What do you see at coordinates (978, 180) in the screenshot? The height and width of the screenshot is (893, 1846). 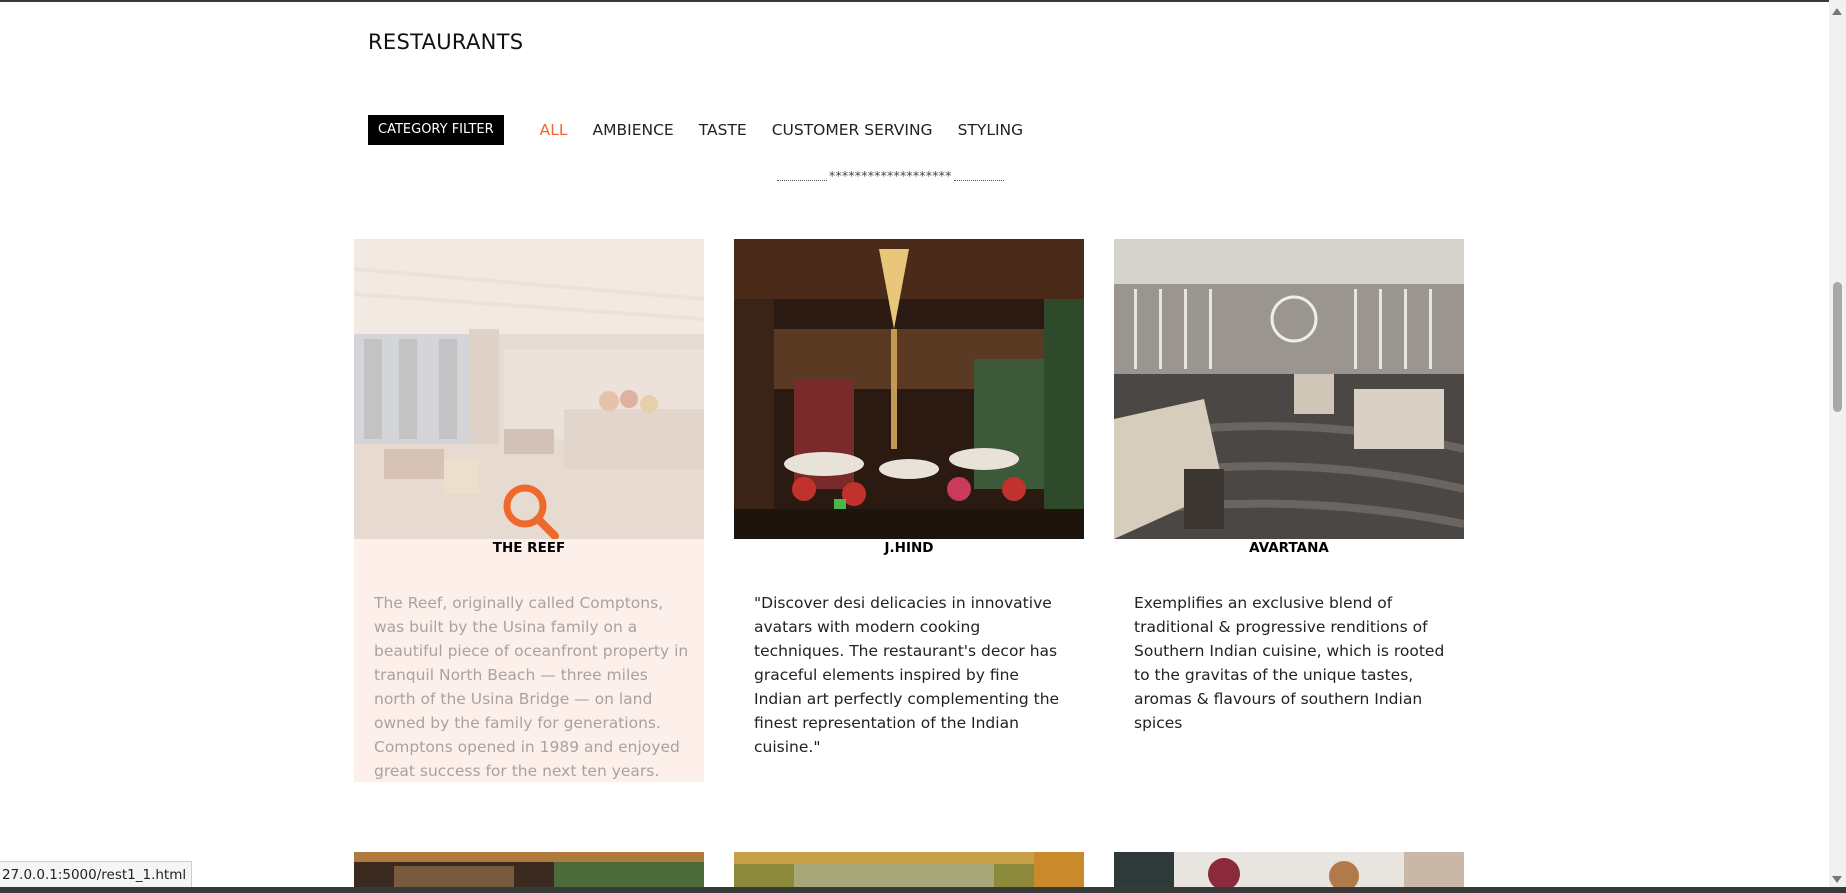 I see `divider-dots-right` at bounding box center [978, 180].